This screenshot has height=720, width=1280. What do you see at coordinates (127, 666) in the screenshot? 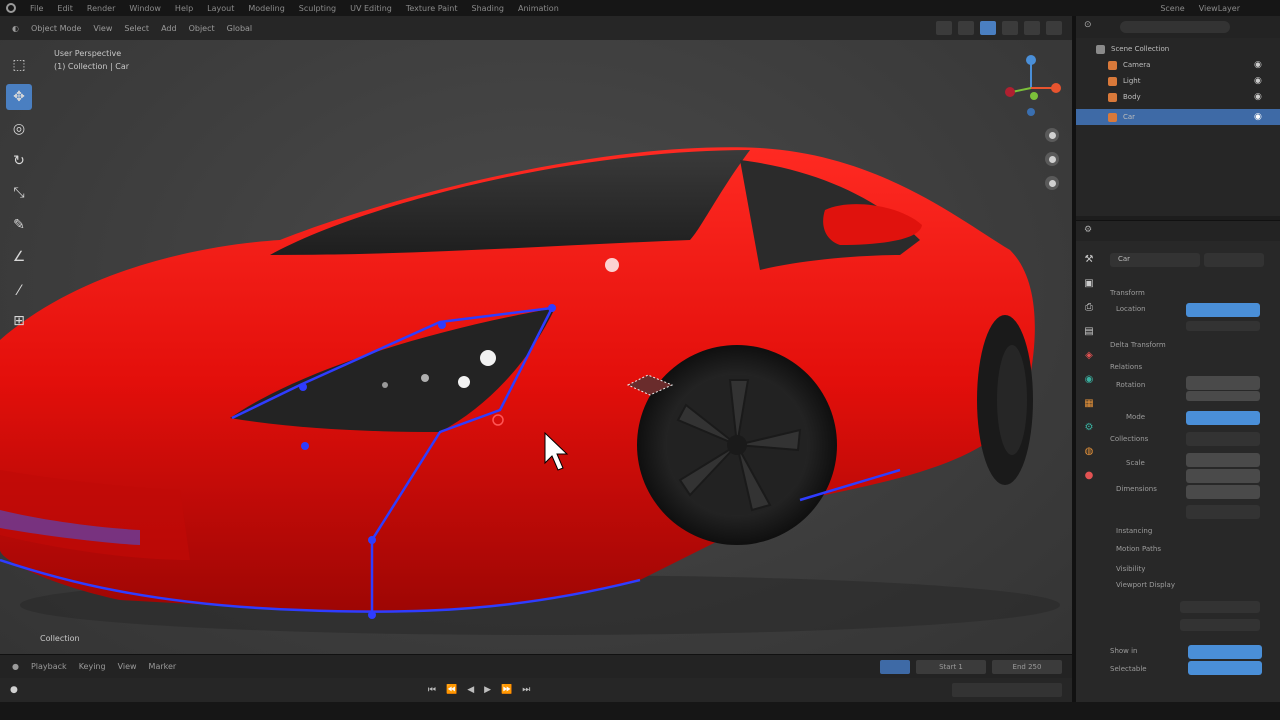
I see `timeline-view-menu: View` at bounding box center [127, 666].